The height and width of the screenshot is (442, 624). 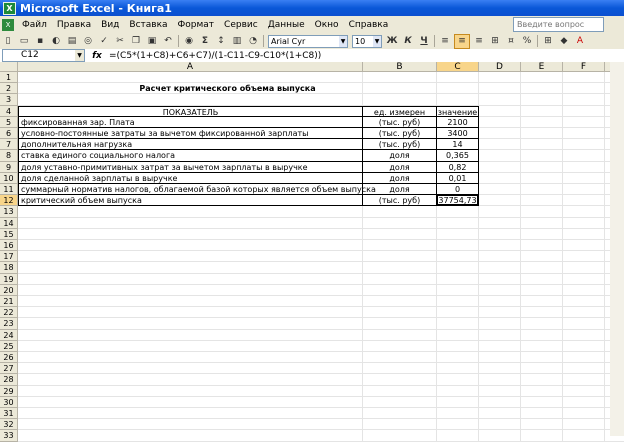 I want to click on align-center-icon: ≡, so click(x=462, y=41).